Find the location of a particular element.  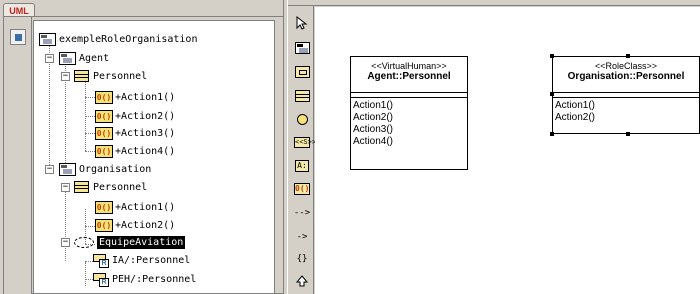

tree-item-organisation-personnel: Personnel is located at coordinates (110, 187).